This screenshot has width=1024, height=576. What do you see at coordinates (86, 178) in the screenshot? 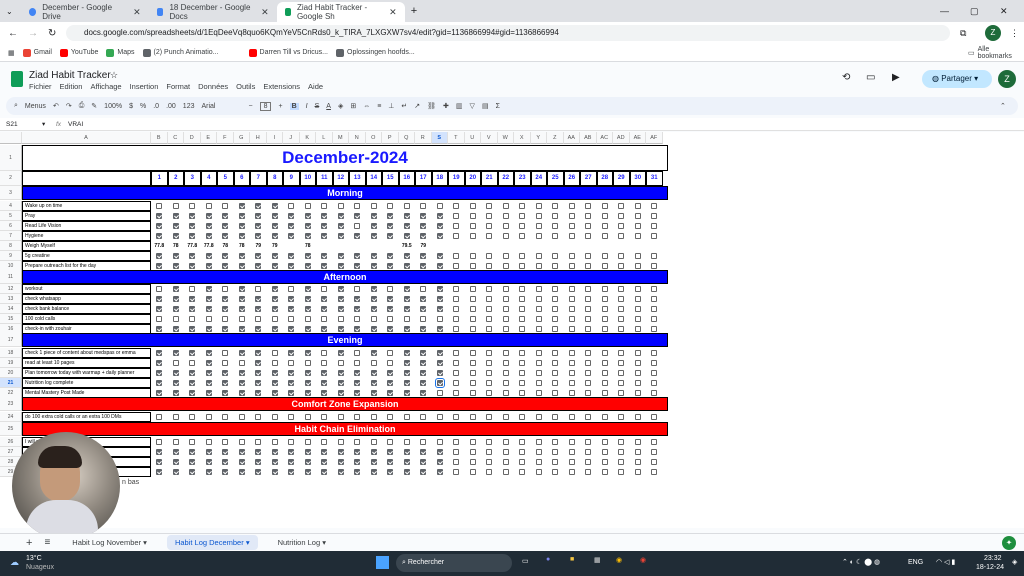
I see `day-label-cell` at bounding box center [86, 178].